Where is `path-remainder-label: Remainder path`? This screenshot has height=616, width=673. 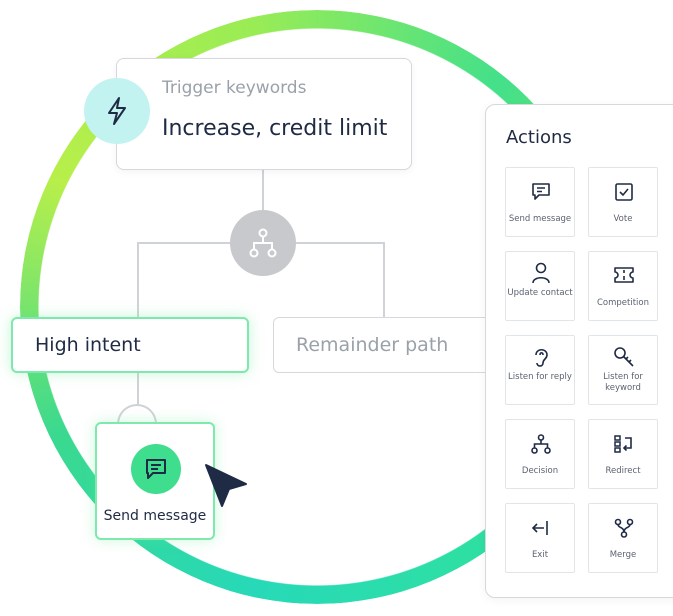 path-remainder-label: Remainder path is located at coordinates (372, 345).